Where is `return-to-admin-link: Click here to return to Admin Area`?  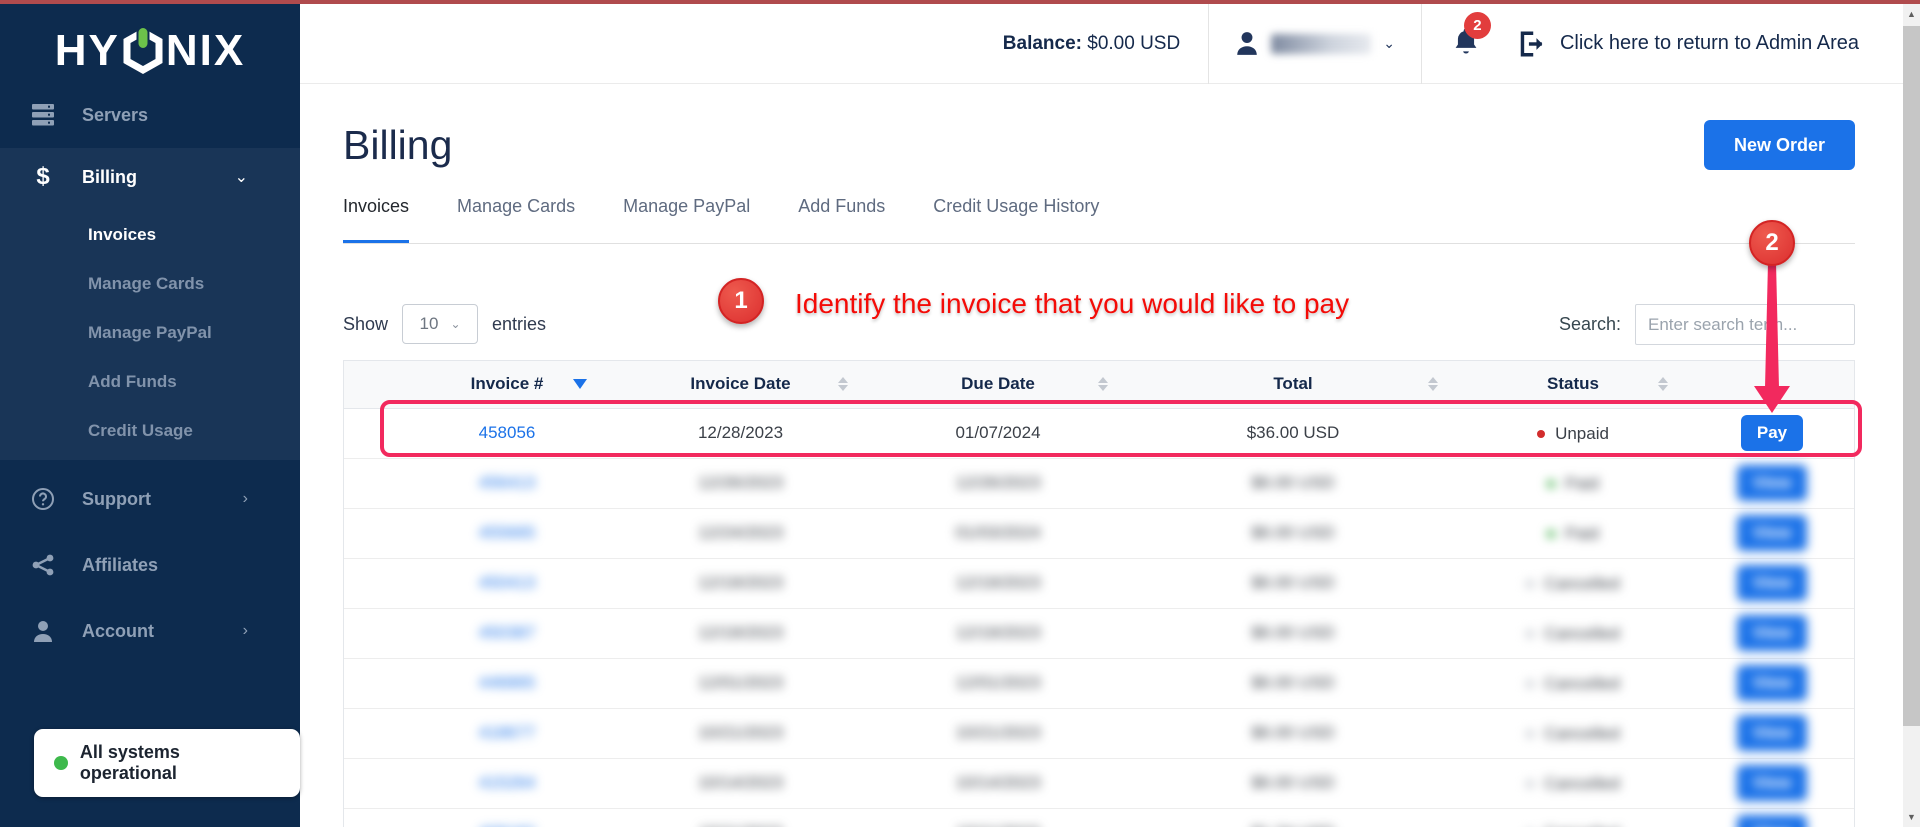
return-to-admin-link: Click here to return to Admin Area is located at coordinates (1709, 43).